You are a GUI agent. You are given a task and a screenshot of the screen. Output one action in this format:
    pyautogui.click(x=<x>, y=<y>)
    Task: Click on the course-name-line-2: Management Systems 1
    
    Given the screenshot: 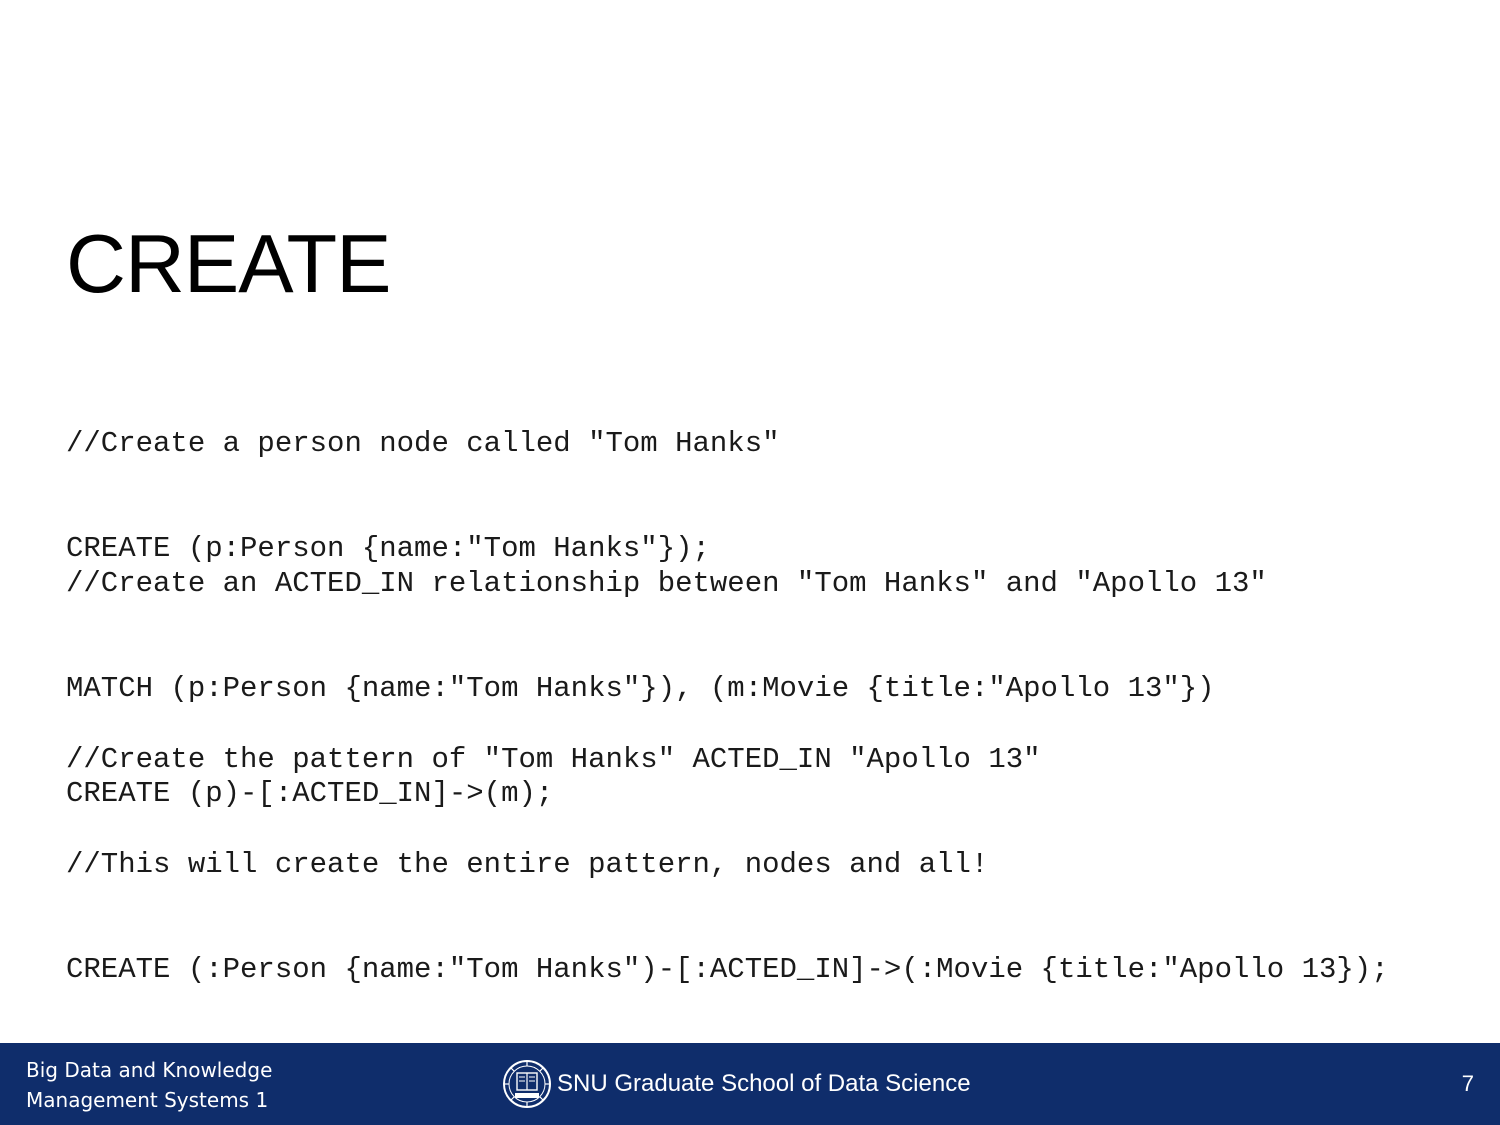 What is the action you would take?
    pyautogui.click(x=147, y=1100)
    